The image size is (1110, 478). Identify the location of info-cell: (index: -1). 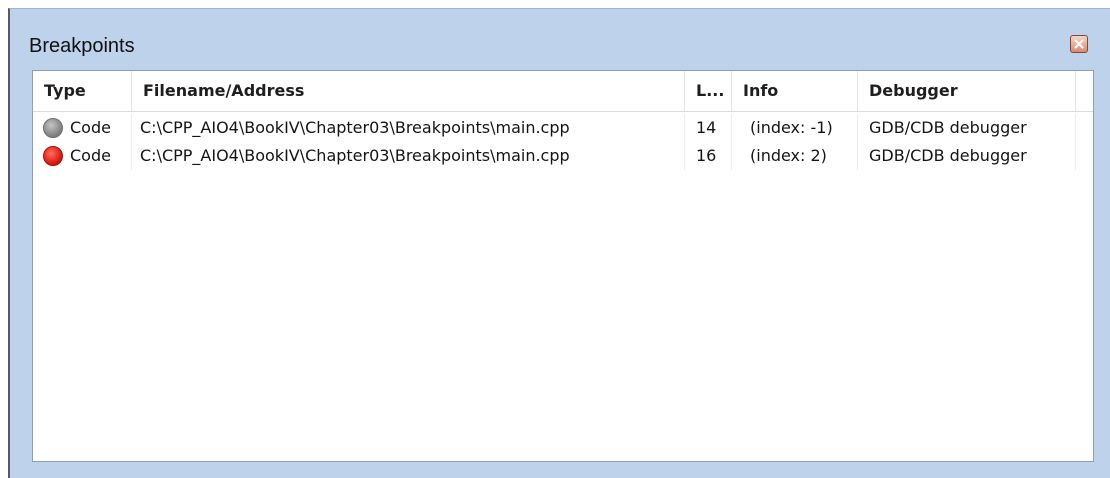
(795, 128).